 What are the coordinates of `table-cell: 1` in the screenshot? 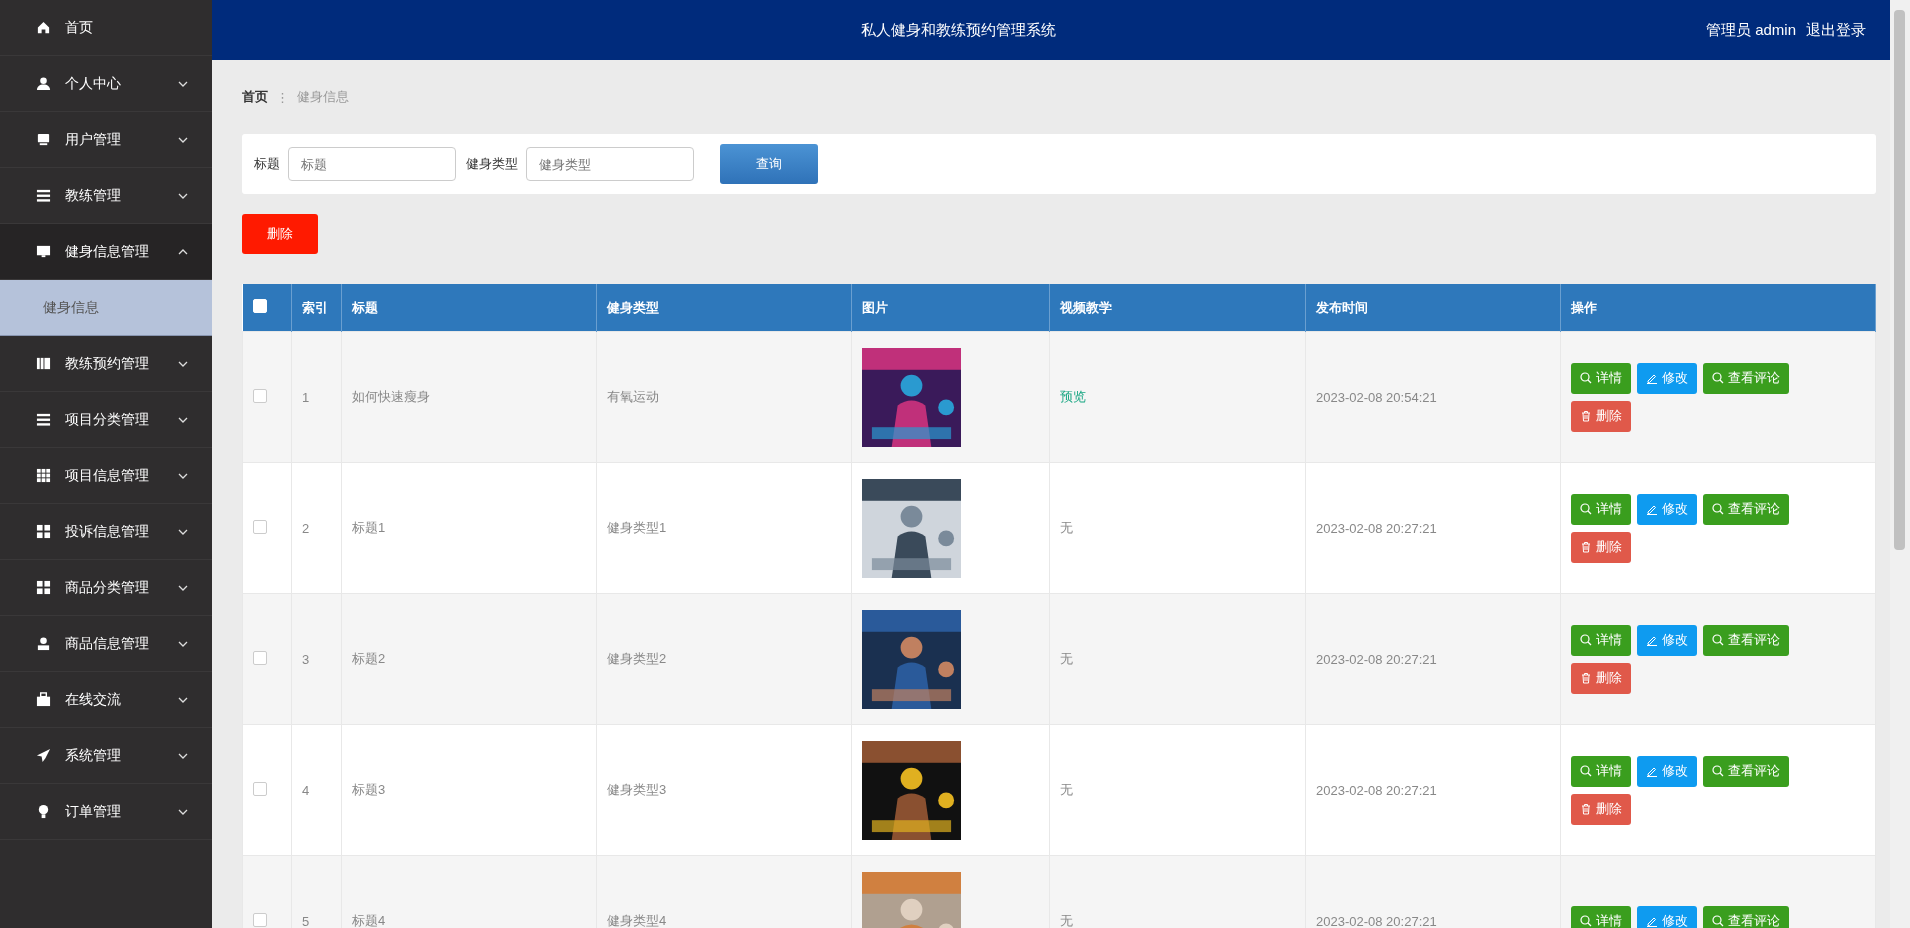 It's located at (316, 397).